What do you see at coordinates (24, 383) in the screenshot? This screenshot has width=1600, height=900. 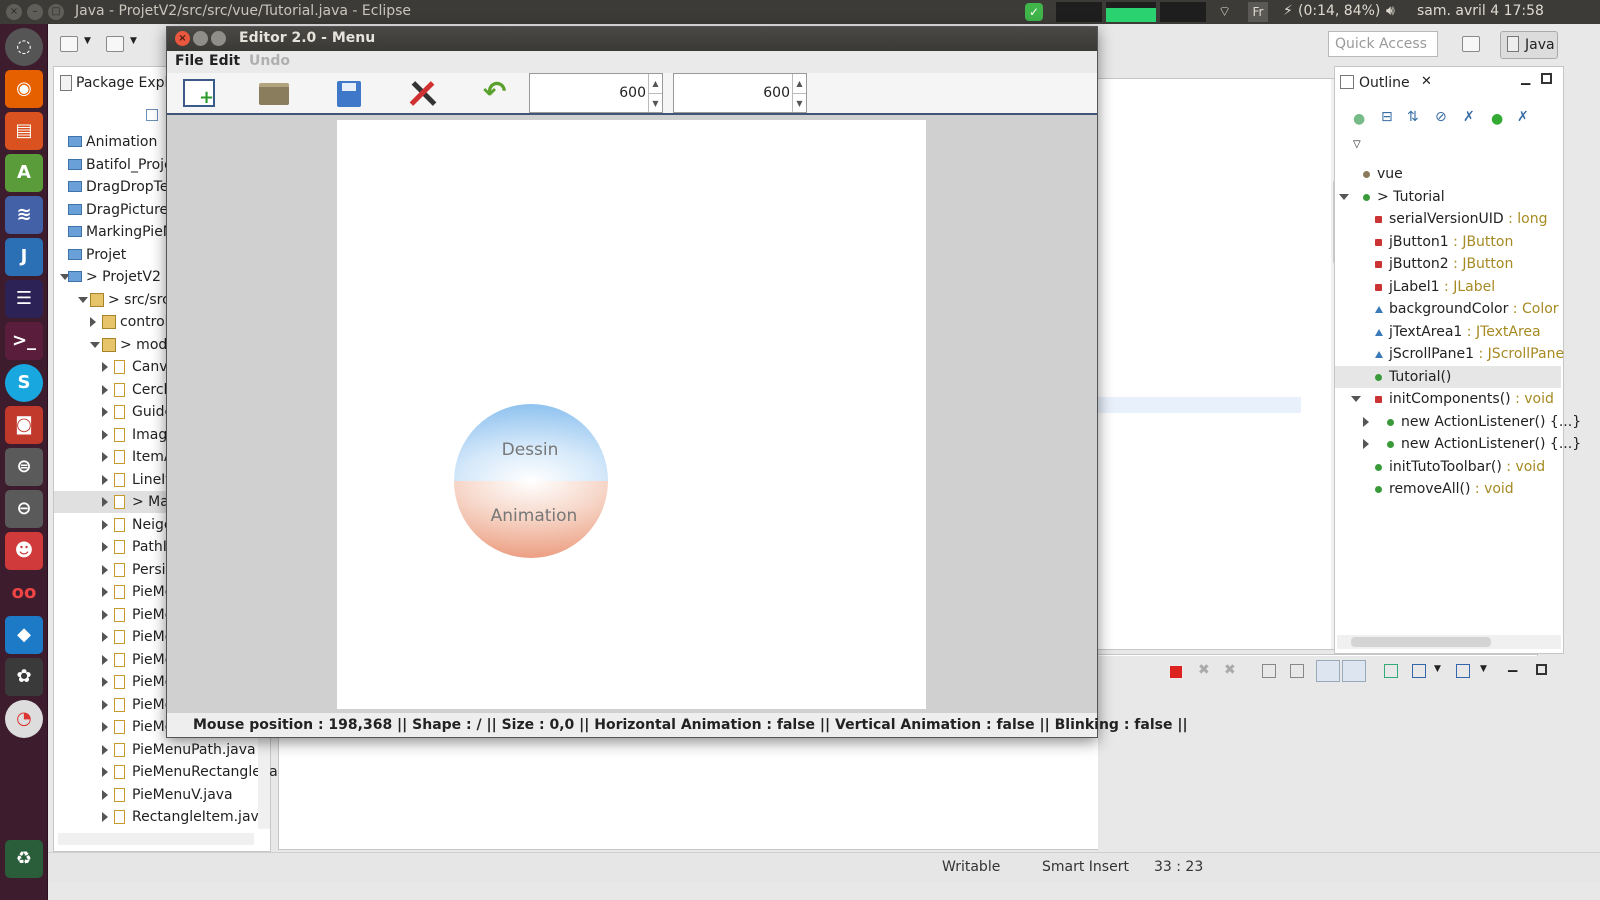 I see `skype-icon: S` at bounding box center [24, 383].